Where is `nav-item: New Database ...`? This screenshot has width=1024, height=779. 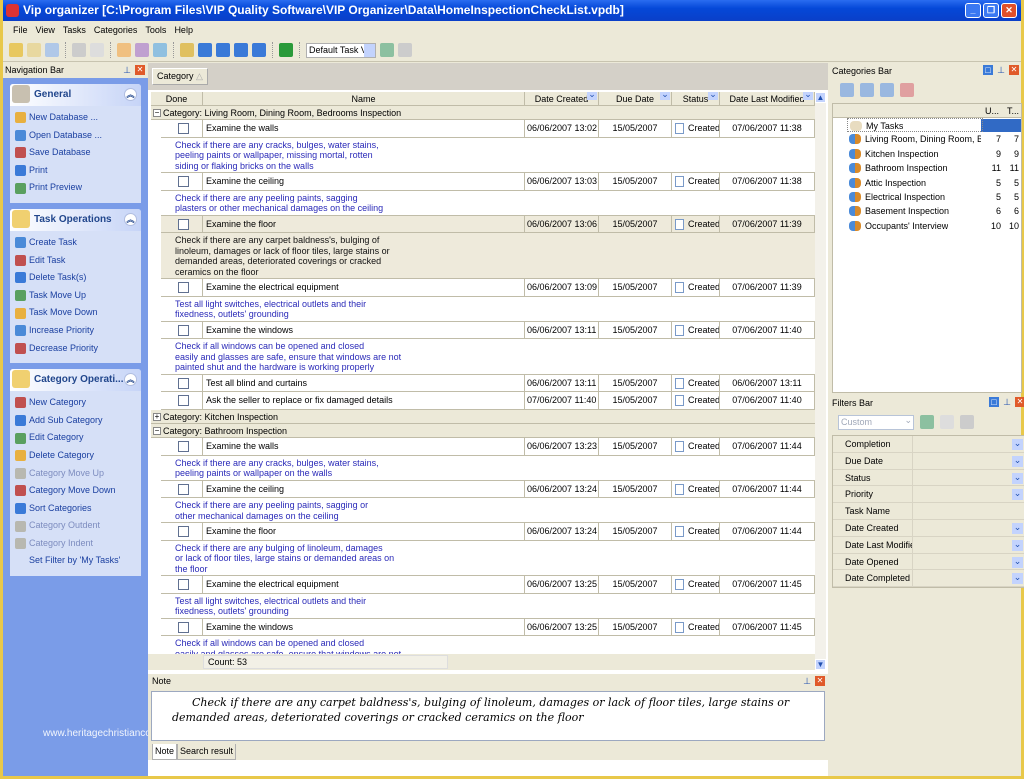
nav-item: New Database ... is located at coordinates (78, 118).